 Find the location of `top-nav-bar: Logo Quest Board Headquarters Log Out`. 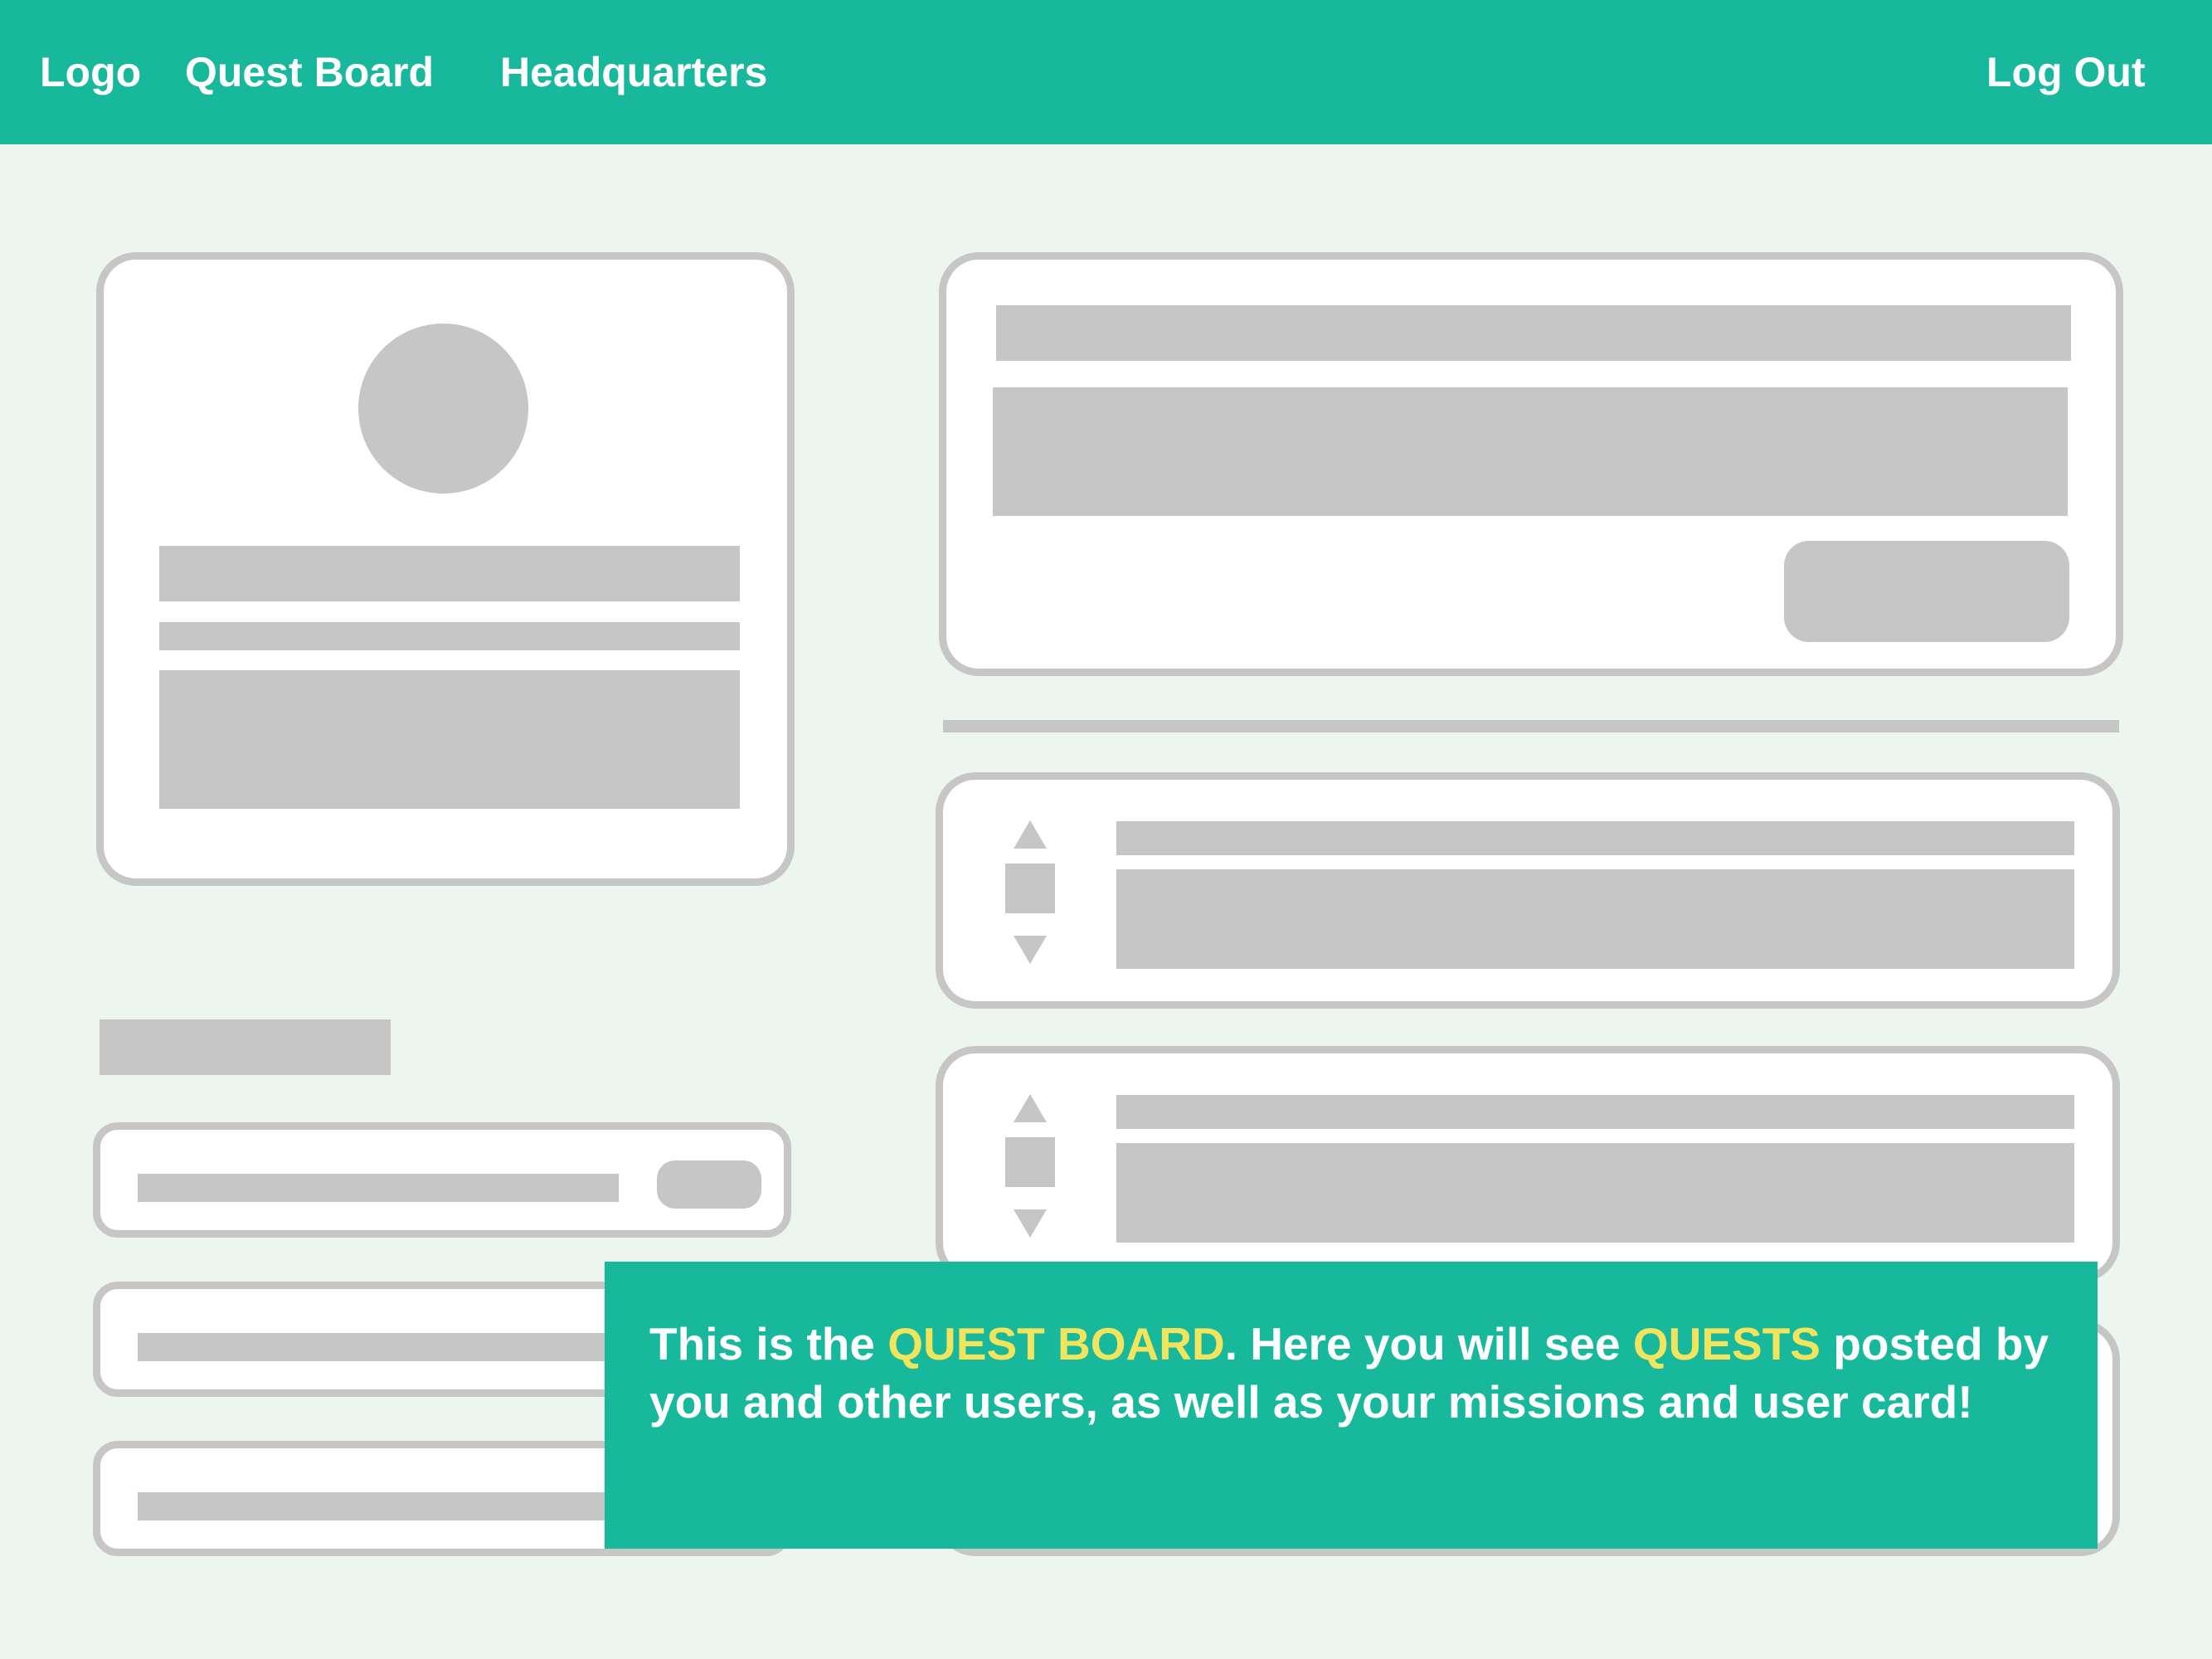

top-nav-bar: Logo Quest Board Headquarters Log Out is located at coordinates (1106, 72).